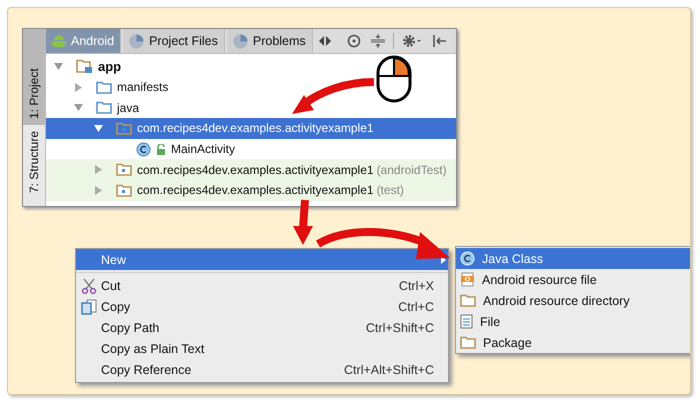 Image resolution: width=700 pixels, height=404 pixels. What do you see at coordinates (203, 149) in the screenshot?
I see `tree-label: MainActivity` at bounding box center [203, 149].